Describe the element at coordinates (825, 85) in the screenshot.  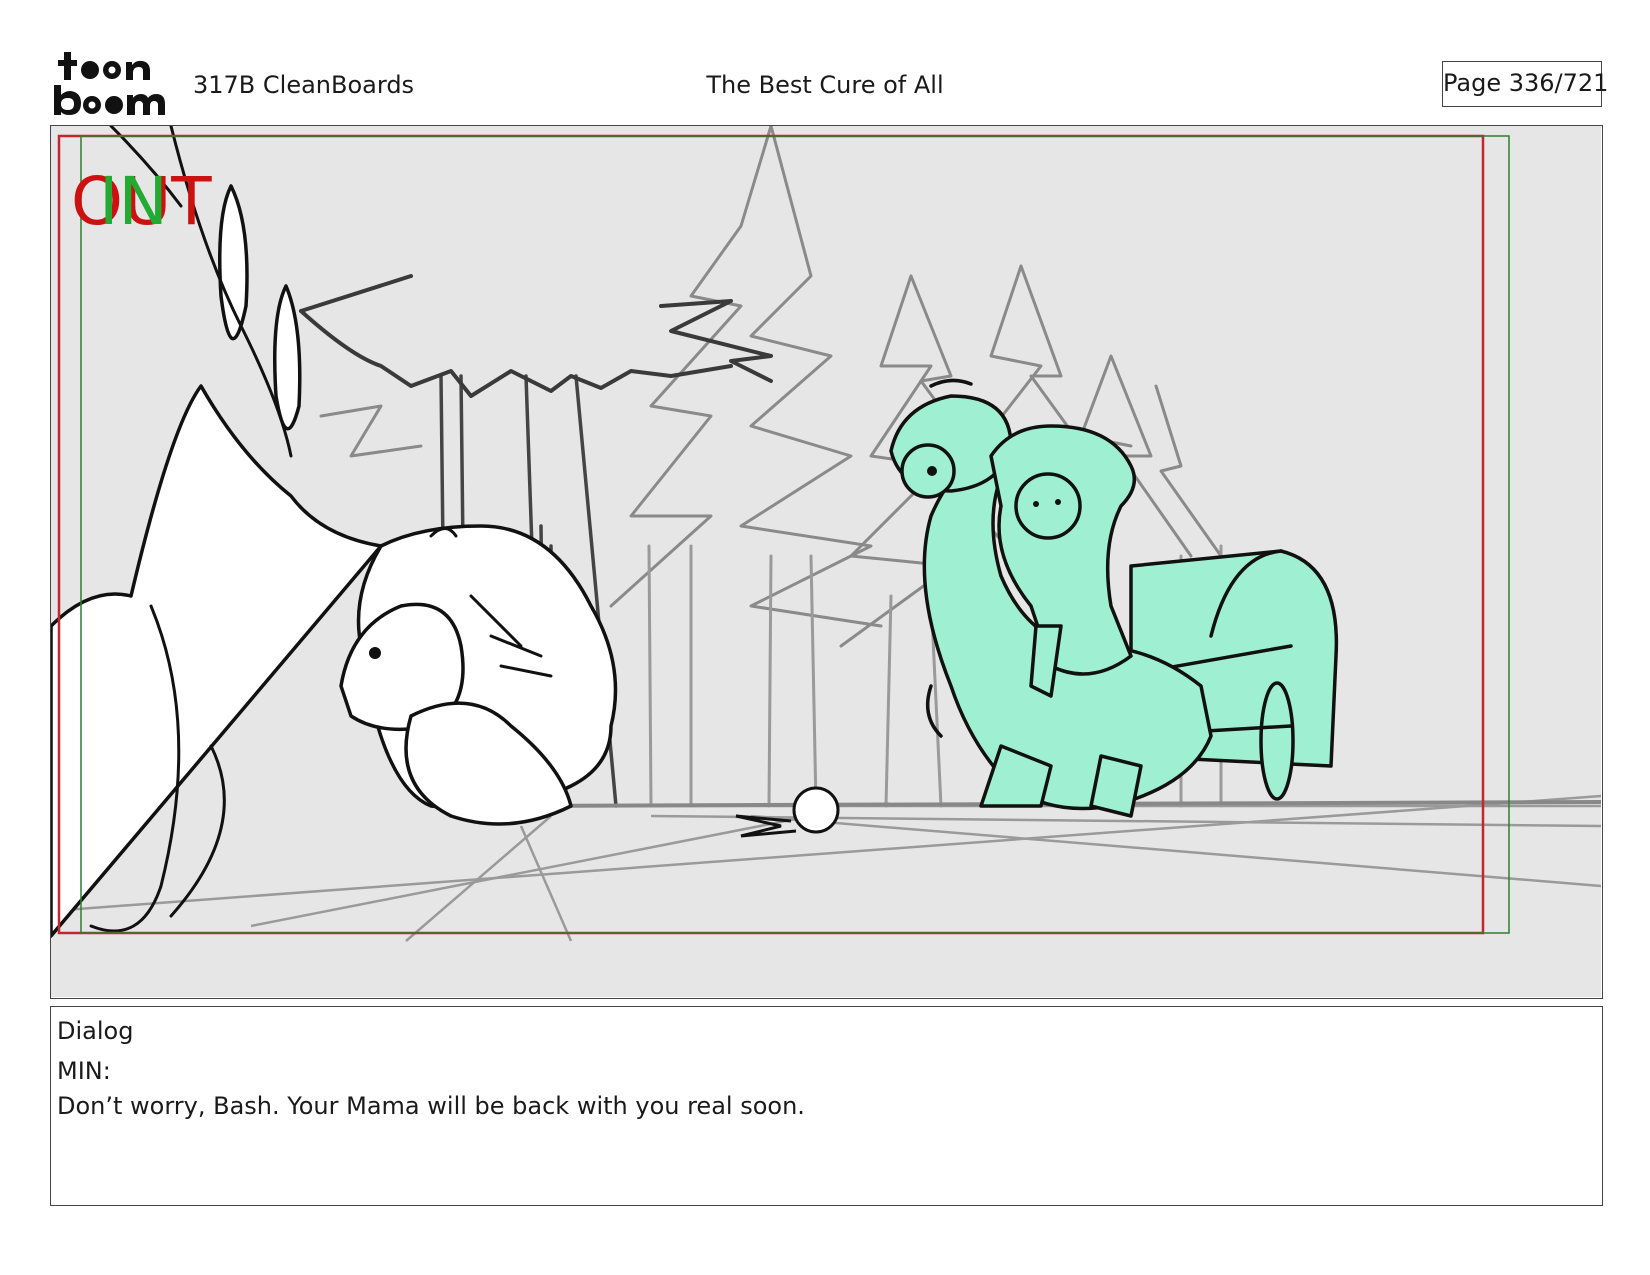
I see `document-title: The Best Cure of All` at that location.